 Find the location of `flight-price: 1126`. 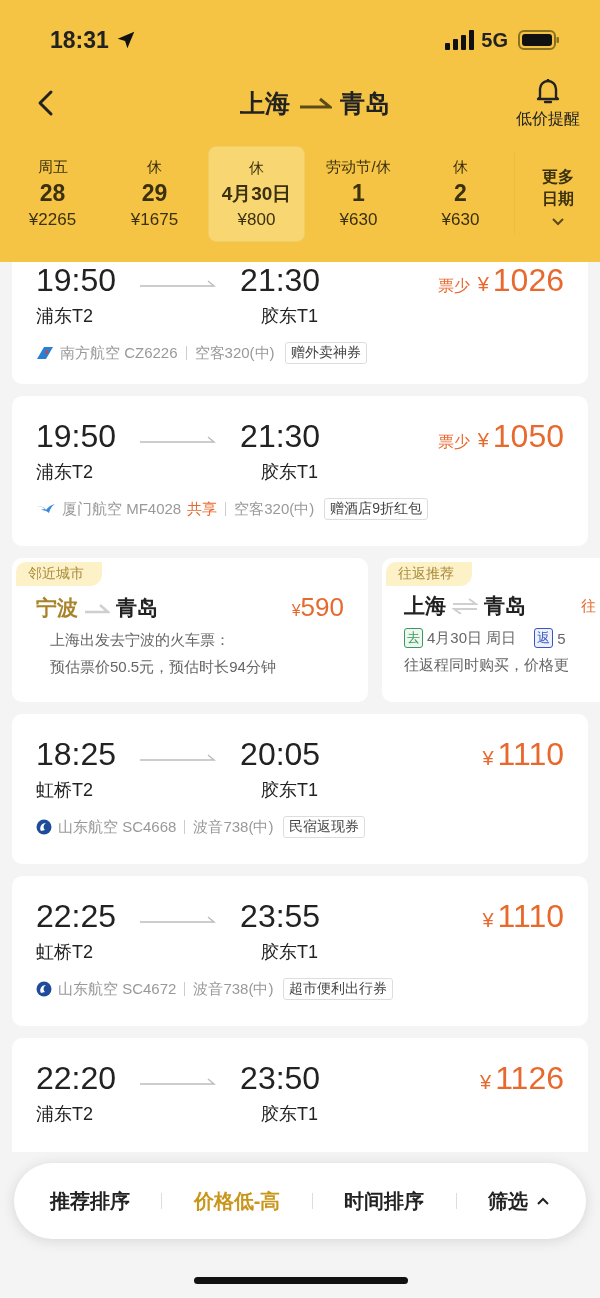

flight-price: 1126 is located at coordinates (529, 1078).